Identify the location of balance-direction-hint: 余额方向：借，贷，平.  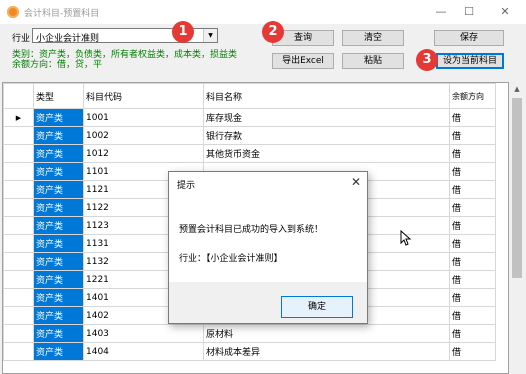
(57, 65).